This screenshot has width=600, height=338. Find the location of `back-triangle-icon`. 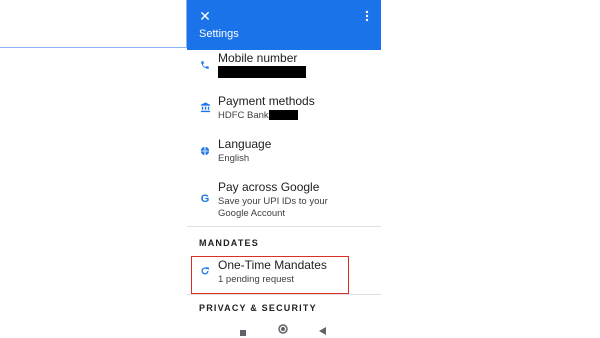

back-triangle-icon is located at coordinates (322, 330).